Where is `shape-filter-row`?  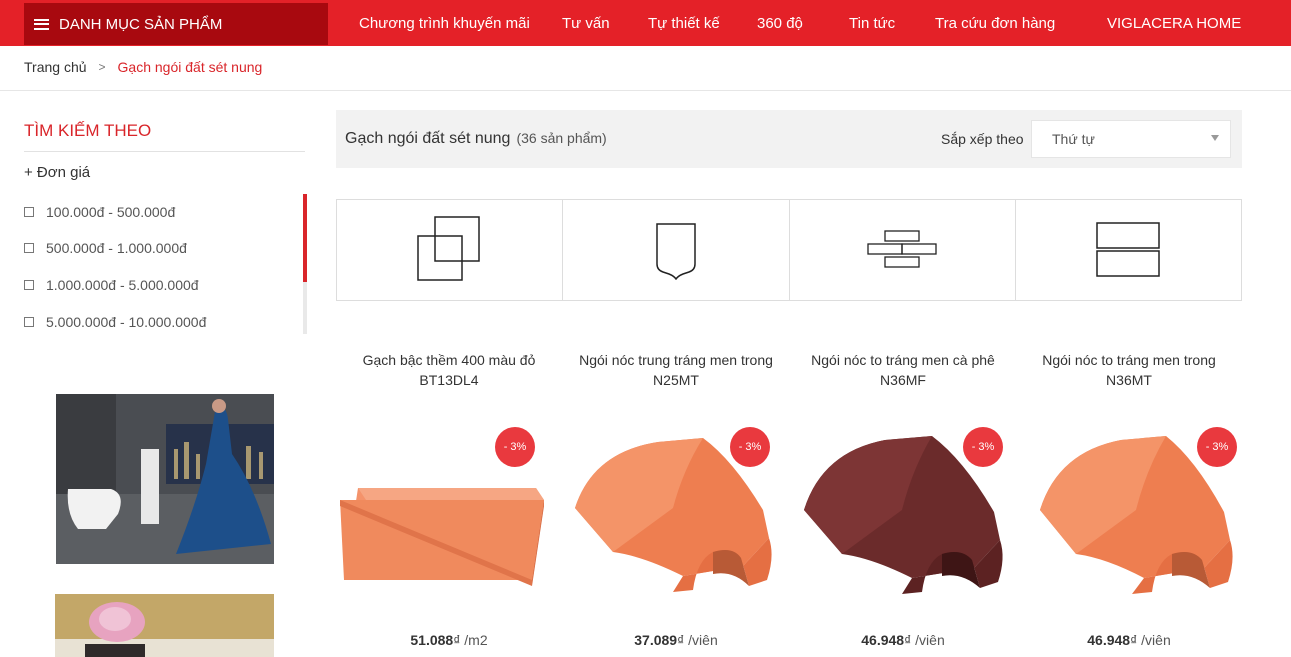 shape-filter-row is located at coordinates (789, 250).